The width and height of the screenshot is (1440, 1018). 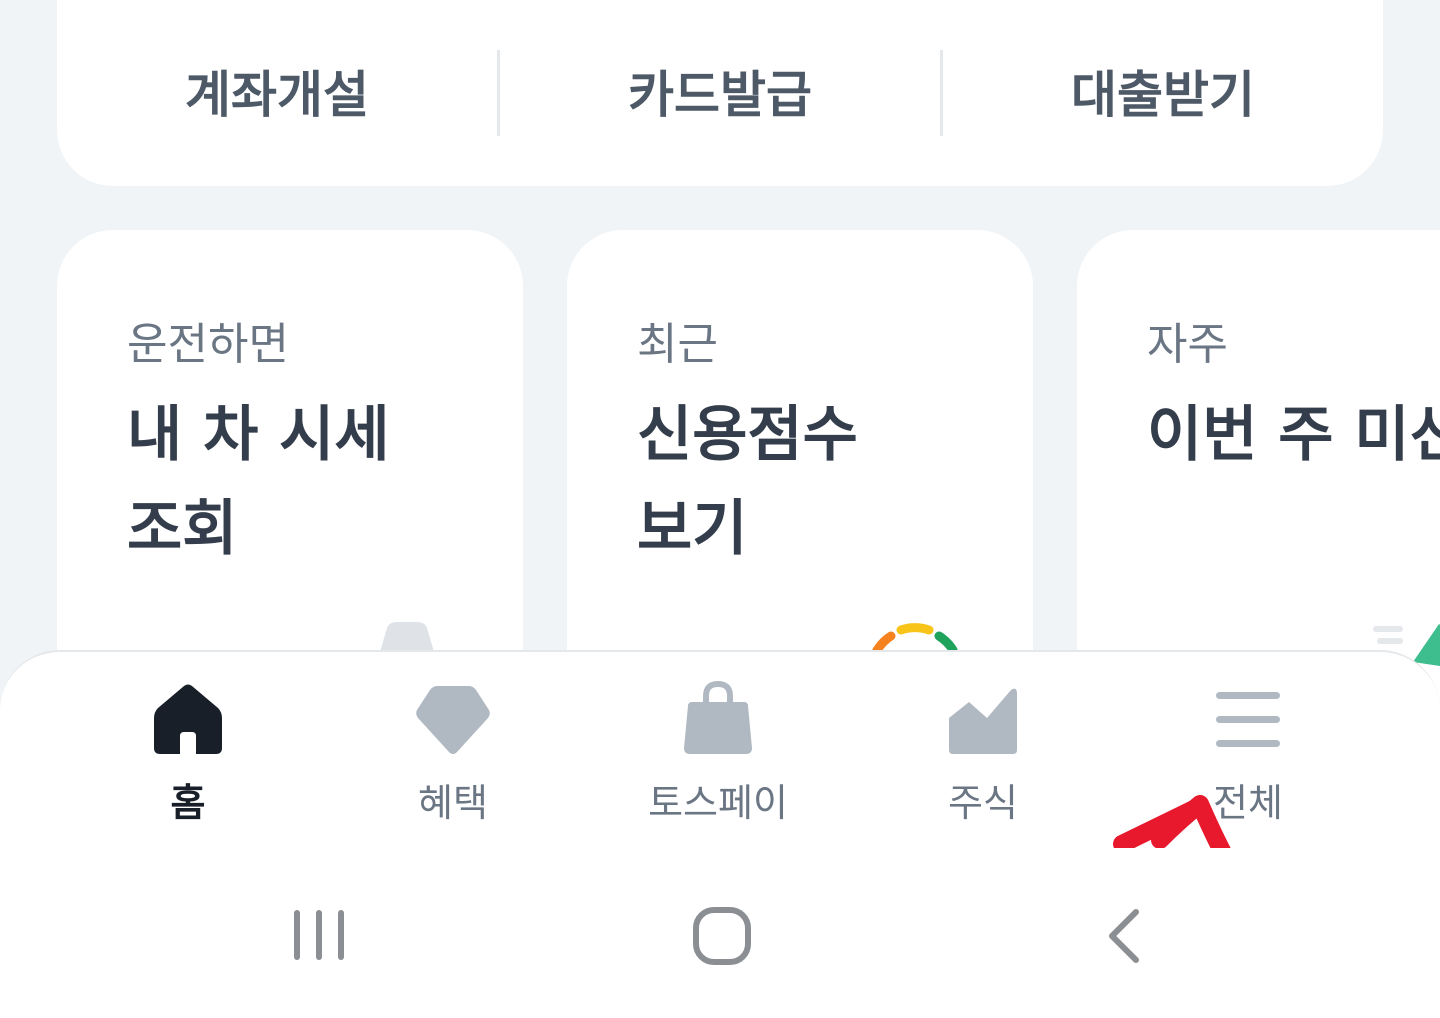 What do you see at coordinates (718, 803) in the screenshot?
I see `tab-label: 토스페이` at bounding box center [718, 803].